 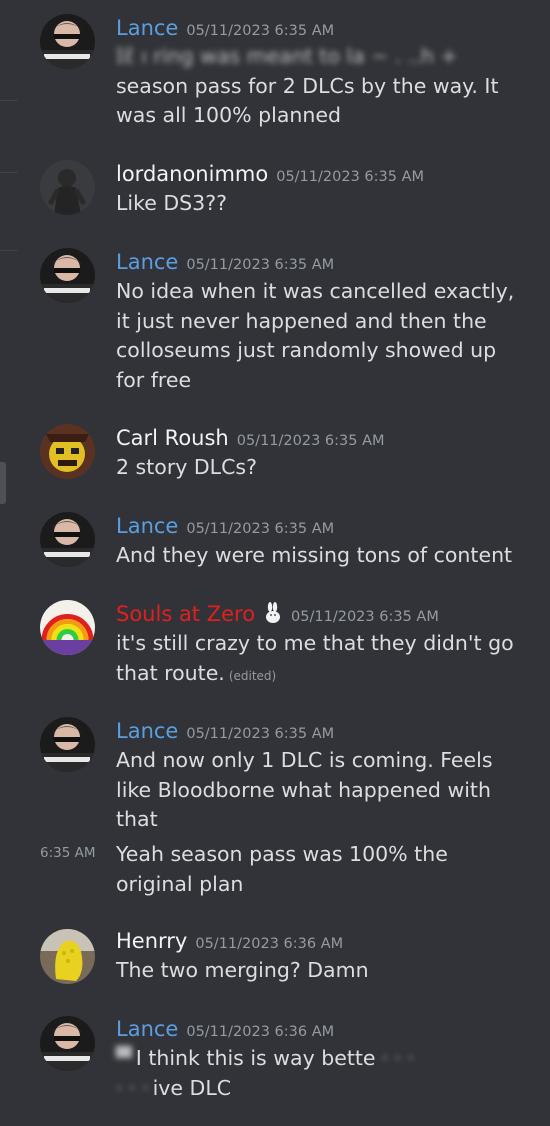 I want to click on message-line: Yeah season pass was 100% the, so click(x=282, y=854).